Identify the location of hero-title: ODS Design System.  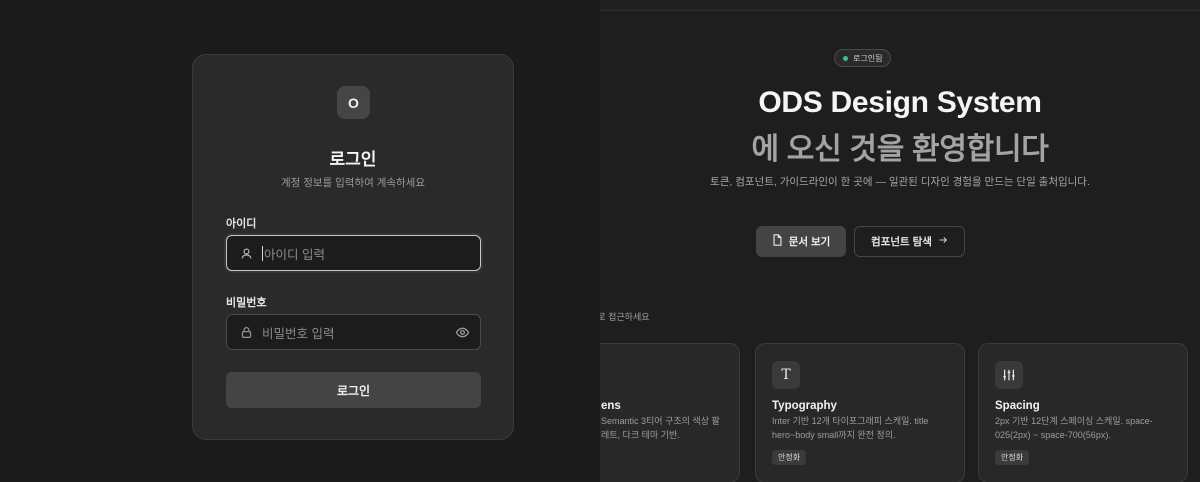
(900, 102).